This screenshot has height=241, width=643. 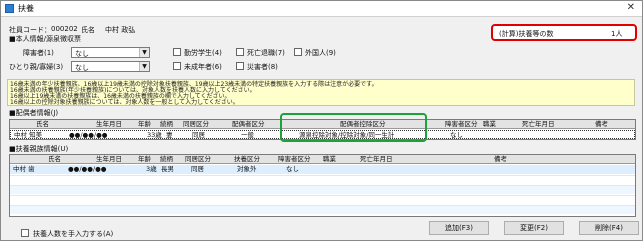 What do you see at coordinates (26, 8) in the screenshot?
I see `window-title: 扶養` at bounding box center [26, 8].